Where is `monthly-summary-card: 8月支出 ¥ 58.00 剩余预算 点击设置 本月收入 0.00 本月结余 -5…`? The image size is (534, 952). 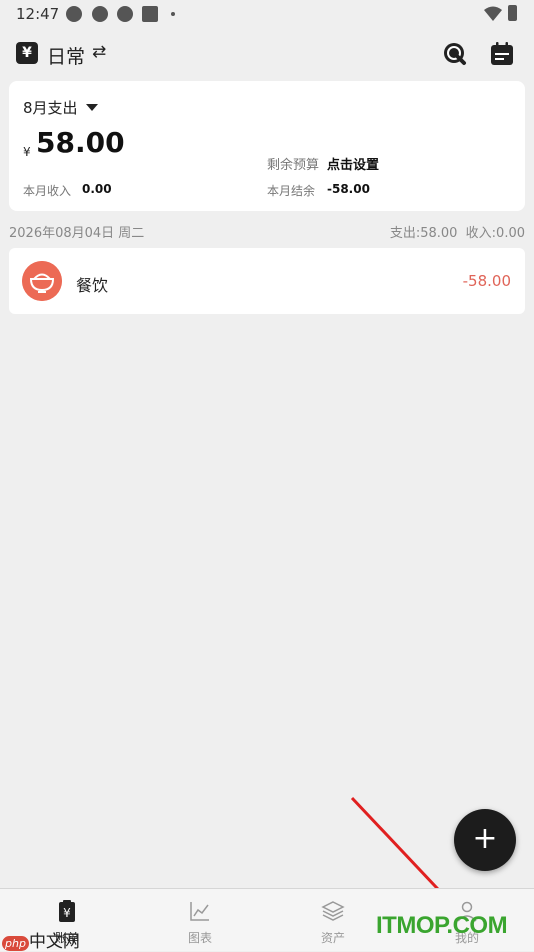 monthly-summary-card: 8月支出 ¥ 58.00 剩余预算 点击设置 本月收入 0.00 本月结余 -5… is located at coordinates (267, 146).